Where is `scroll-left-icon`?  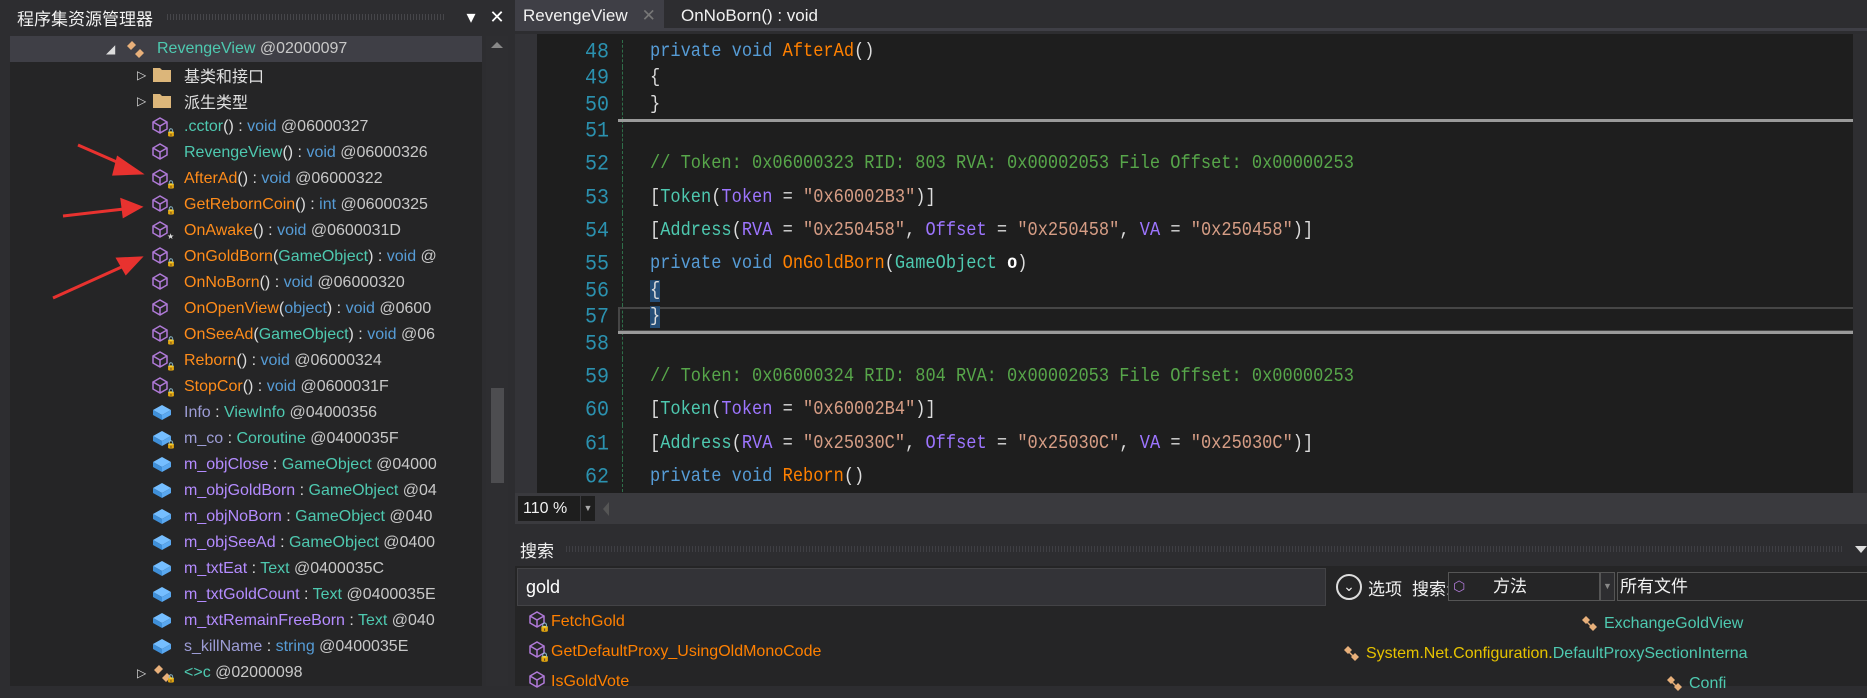
scroll-left-icon is located at coordinates (606, 509).